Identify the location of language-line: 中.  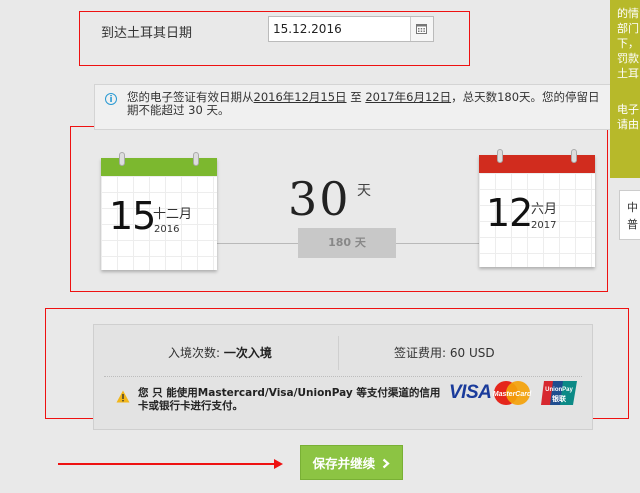
(632, 207).